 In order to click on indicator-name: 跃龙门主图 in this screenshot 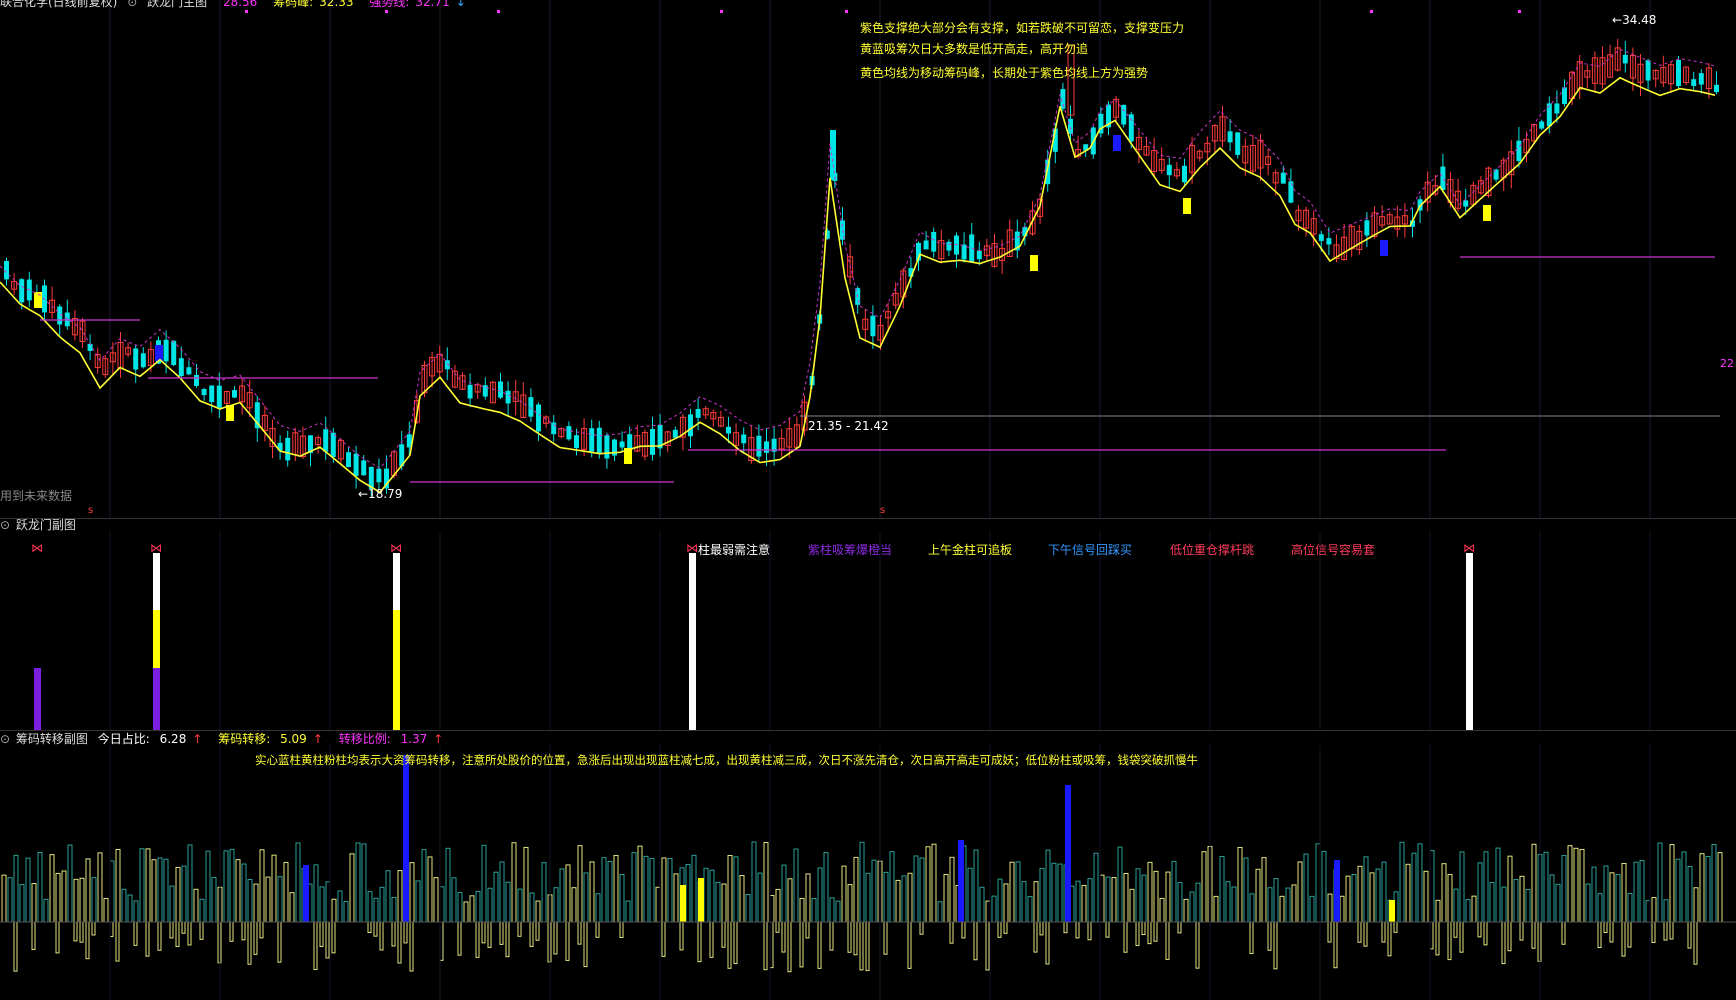, I will do `click(177, 4)`.